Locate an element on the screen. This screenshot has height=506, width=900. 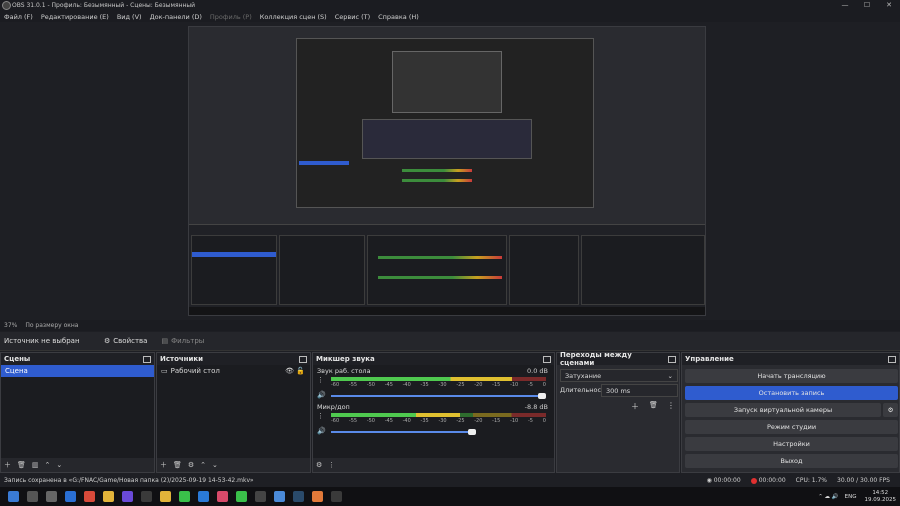
virtual-camera-settings-button: ⚙ is located at coordinates (890, 410).